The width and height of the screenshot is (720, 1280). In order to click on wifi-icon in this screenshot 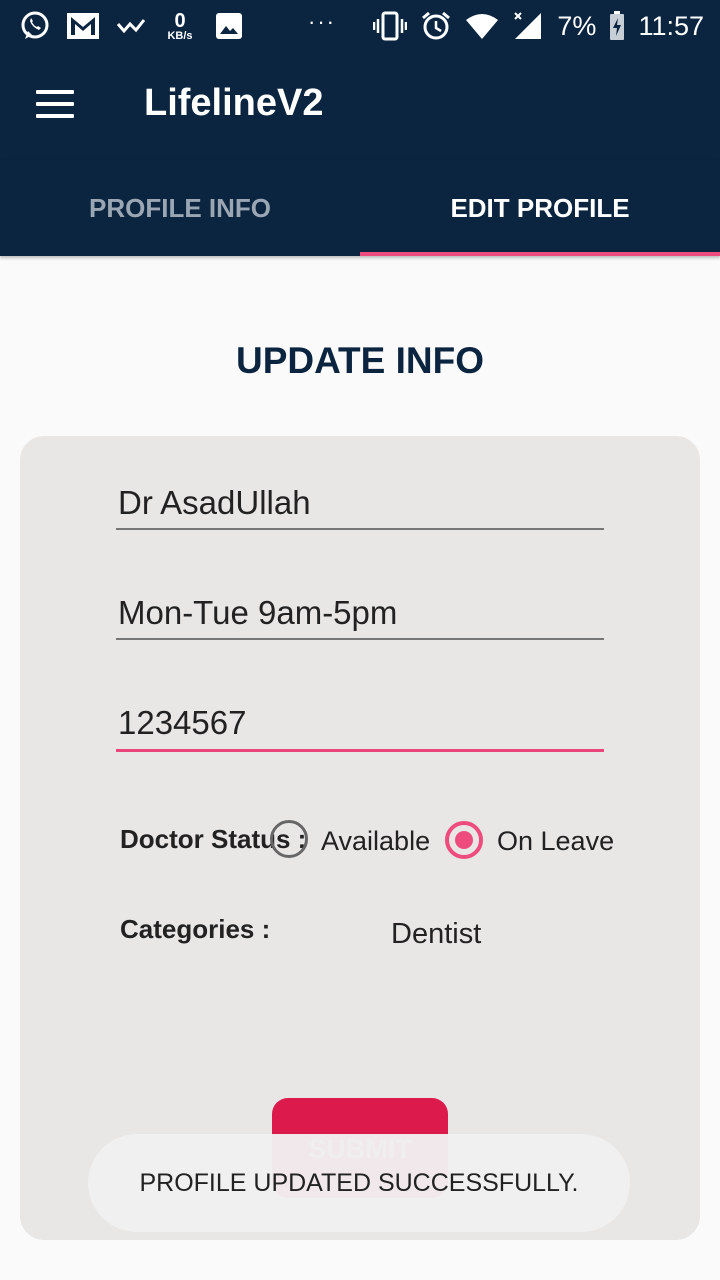, I will do `click(482, 26)`.